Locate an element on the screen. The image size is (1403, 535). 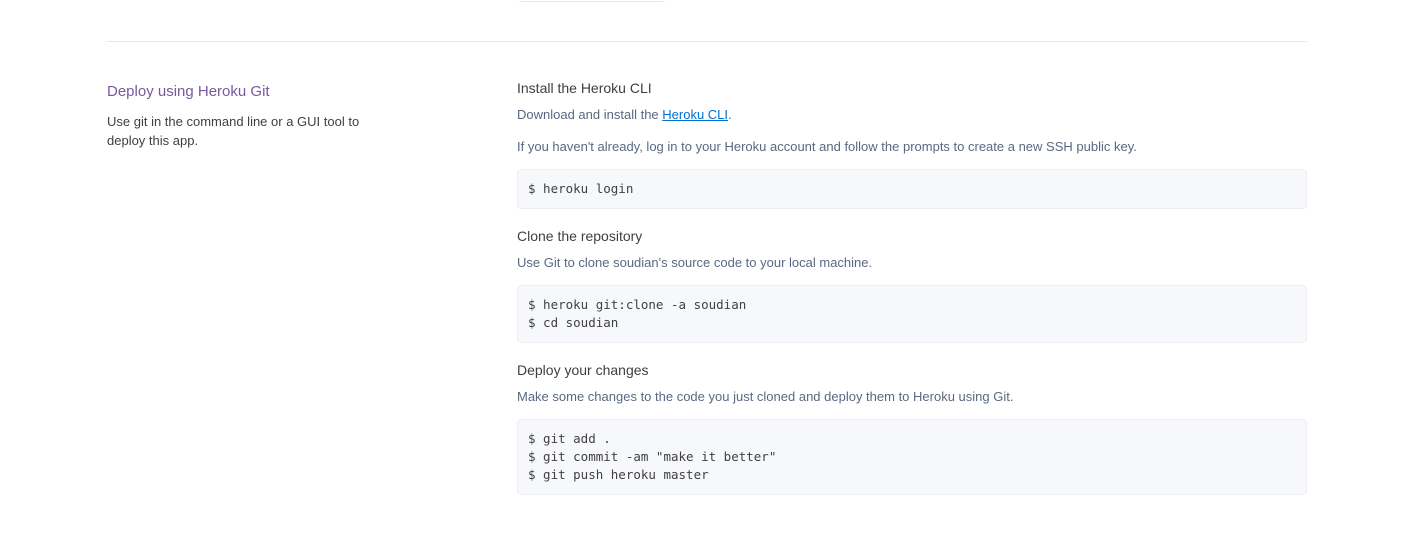
code-line: $ git add . is located at coordinates (569, 438).